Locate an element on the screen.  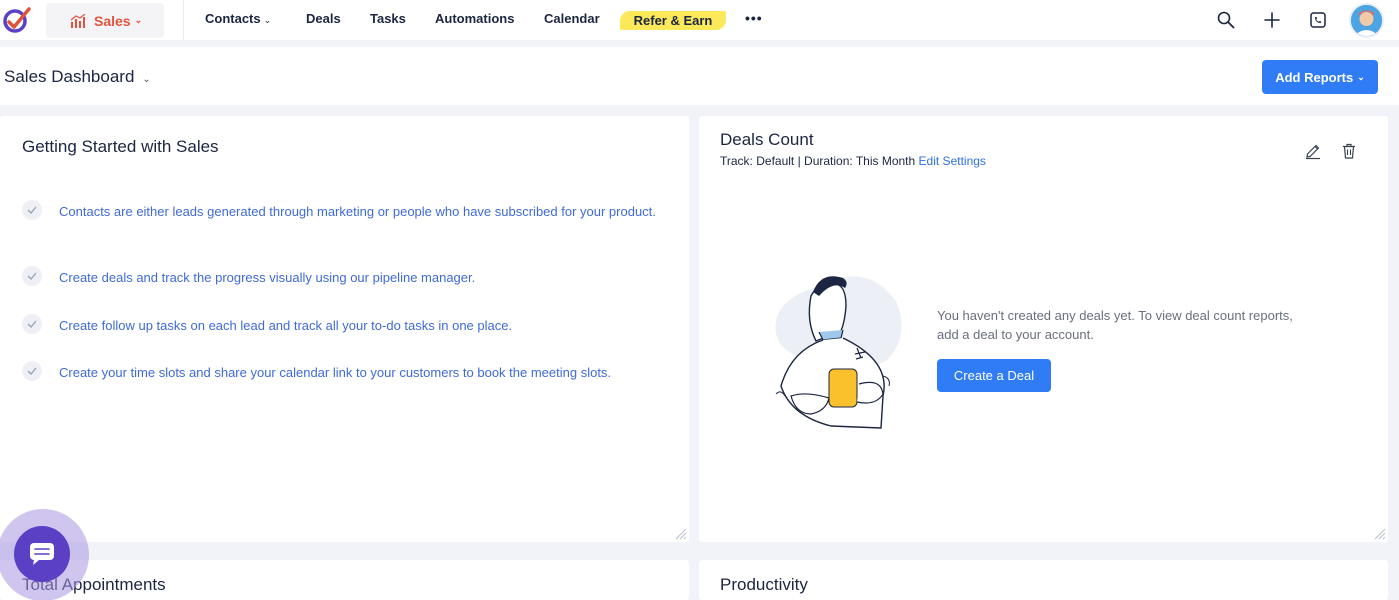
nav-contacts: Contacts ⌄ is located at coordinates (238, 18).